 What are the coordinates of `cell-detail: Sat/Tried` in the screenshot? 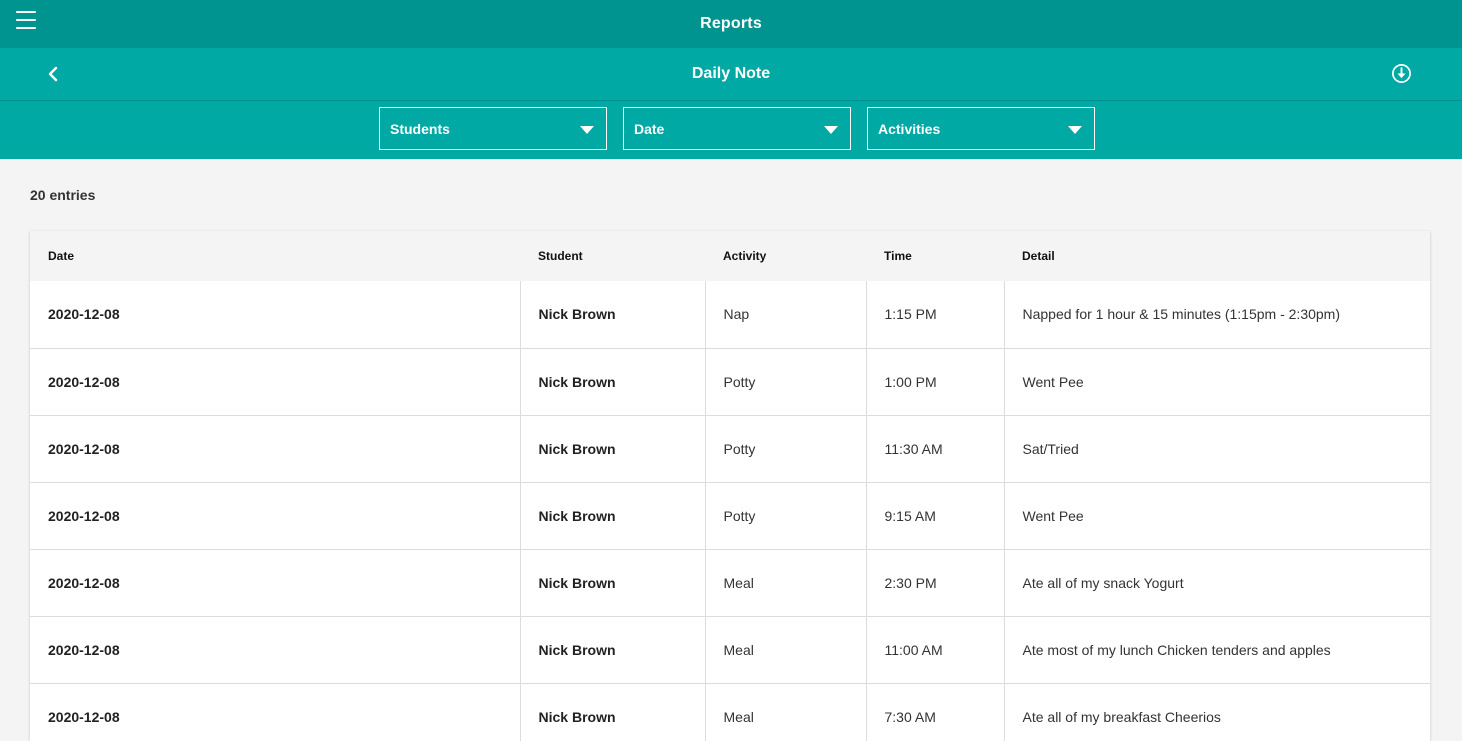 It's located at (1216, 449).